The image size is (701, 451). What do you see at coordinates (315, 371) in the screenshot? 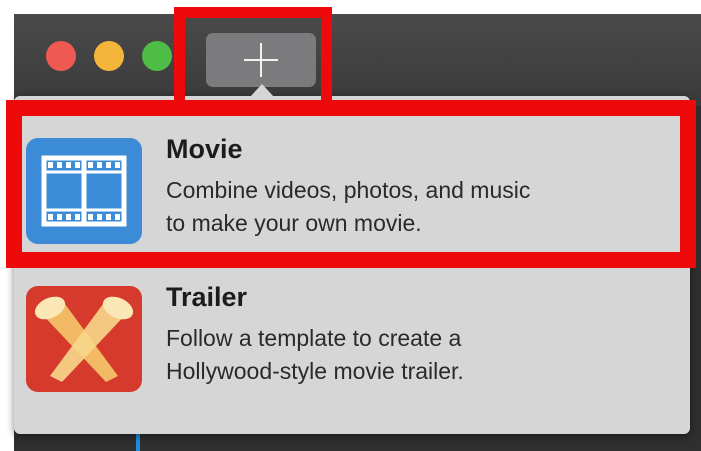
I see `trailer-description-line-2: Hollywood-style movie trailer.` at bounding box center [315, 371].